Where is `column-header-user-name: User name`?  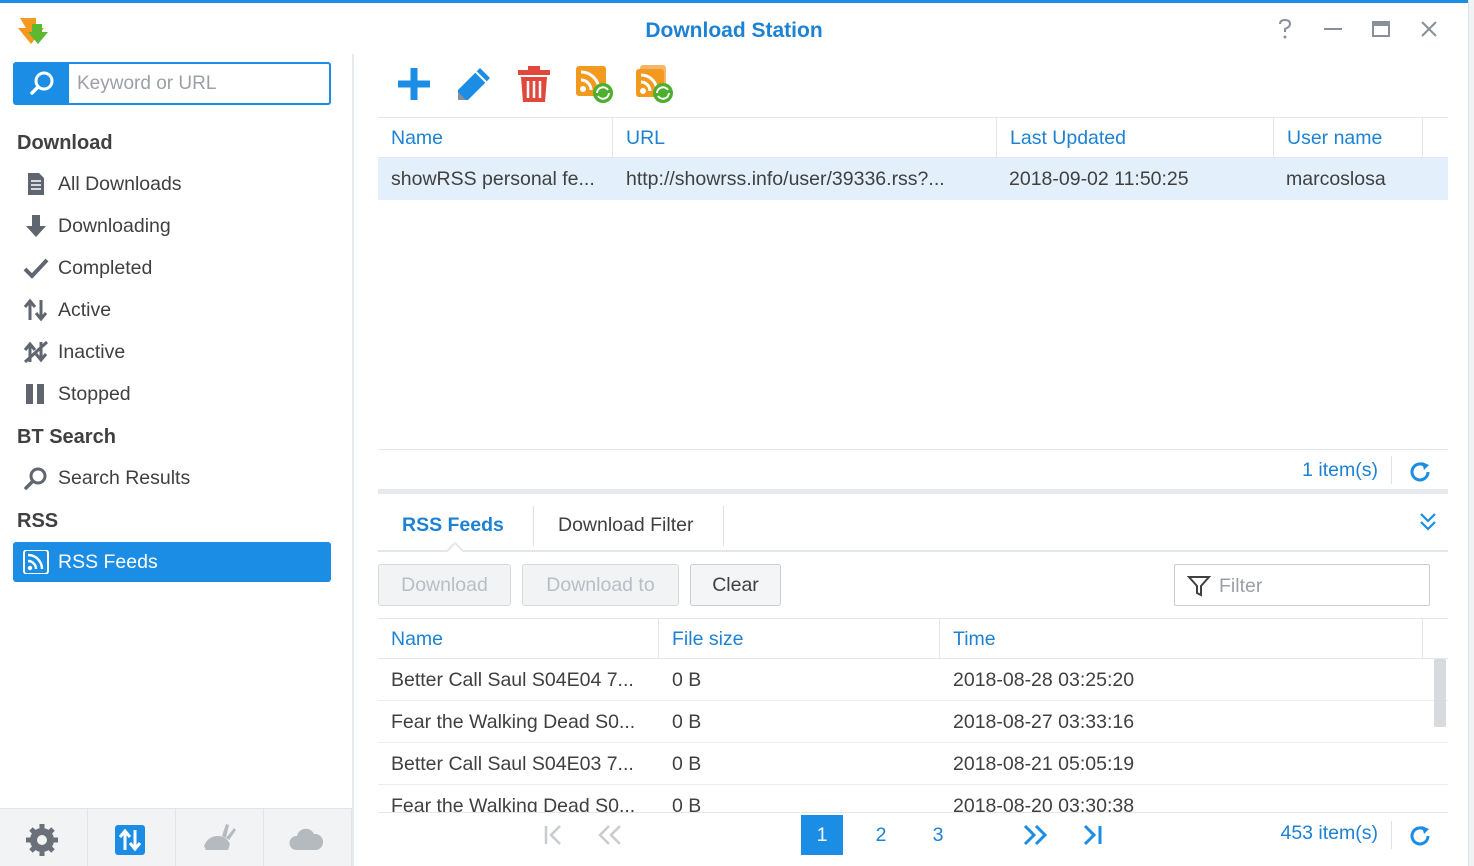 column-header-user-name: User name is located at coordinates (1348, 138).